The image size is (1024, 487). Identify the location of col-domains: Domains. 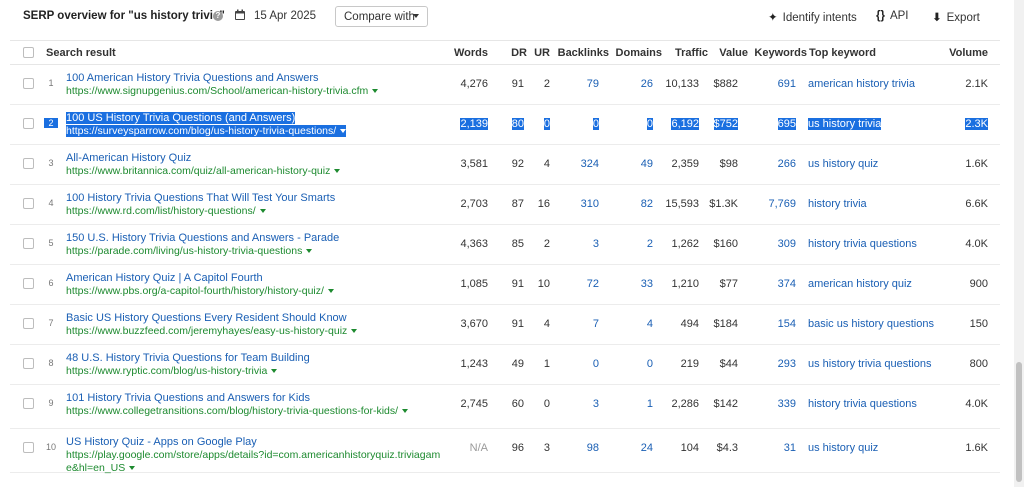
(639, 53).